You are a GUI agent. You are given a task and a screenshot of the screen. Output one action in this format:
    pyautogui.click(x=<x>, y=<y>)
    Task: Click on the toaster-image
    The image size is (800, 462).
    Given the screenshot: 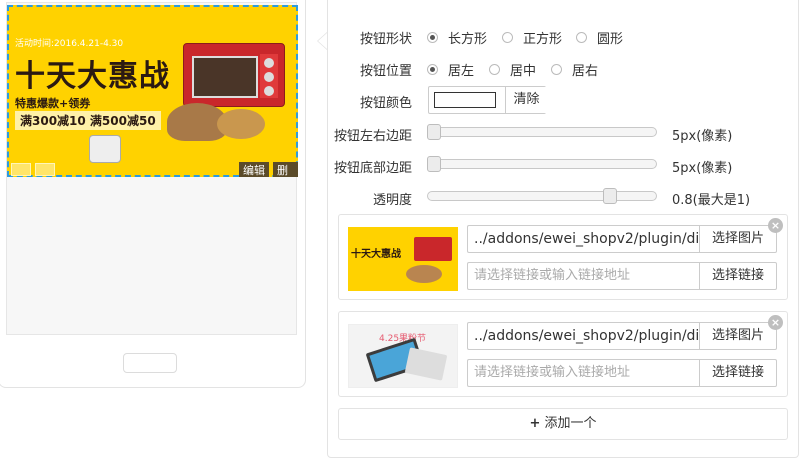 What is the action you would take?
    pyautogui.click(x=105, y=149)
    